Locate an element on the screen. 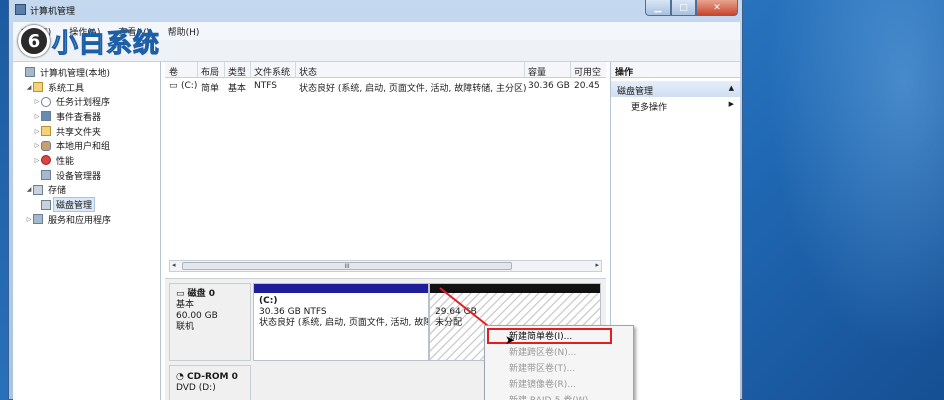 The height and width of the screenshot is (400, 944). circle-icon is located at coordinates (46, 160).